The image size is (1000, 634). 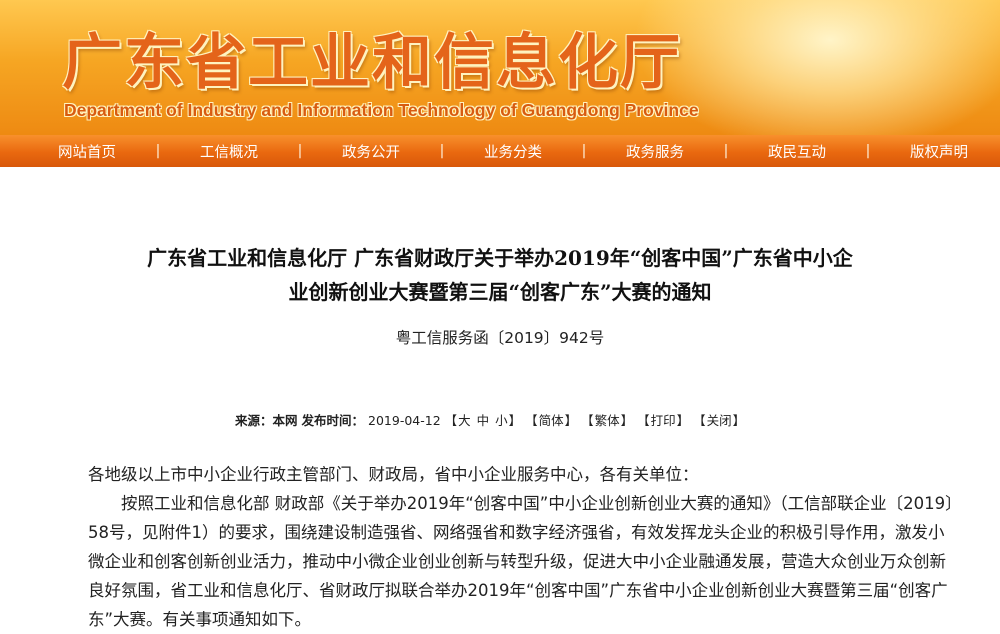 What do you see at coordinates (254, 420) in the screenshot?
I see `source-label: 来源：` at bounding box center [254, 420].